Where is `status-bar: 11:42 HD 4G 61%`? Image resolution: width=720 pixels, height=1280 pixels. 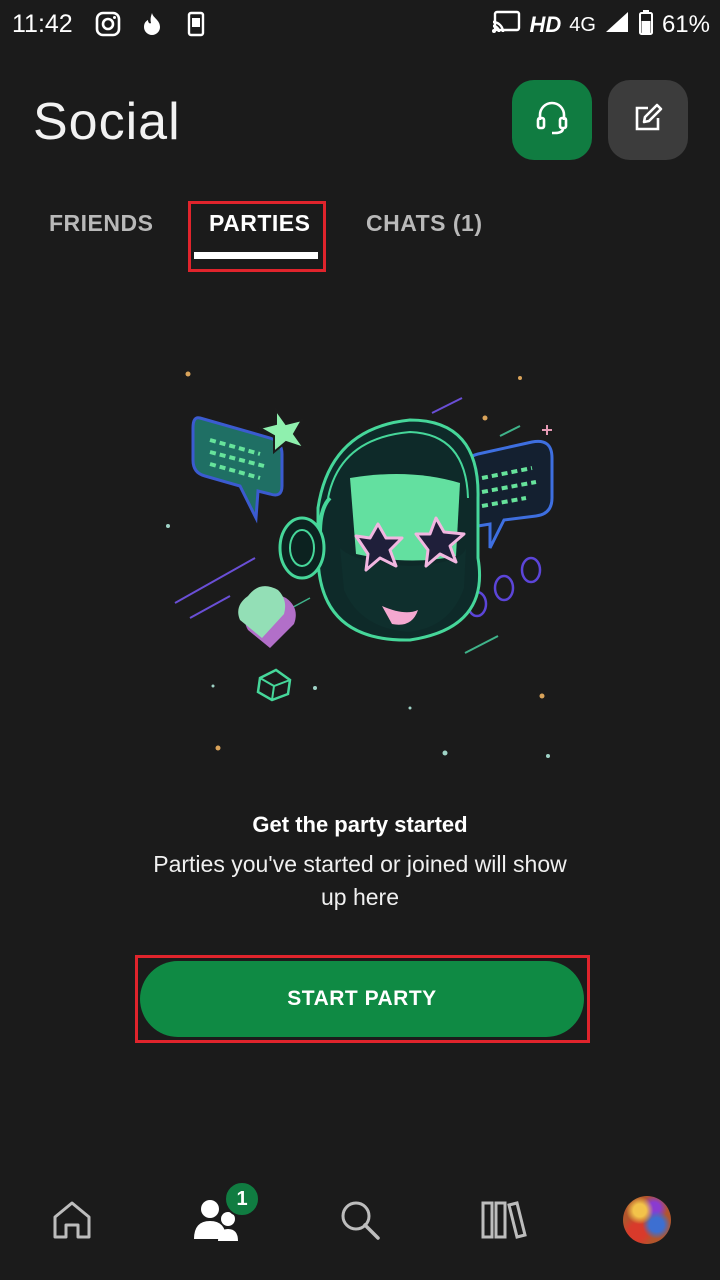
status-bar: 11:42 HD 4G 61% is located at coordinates (360, 25).